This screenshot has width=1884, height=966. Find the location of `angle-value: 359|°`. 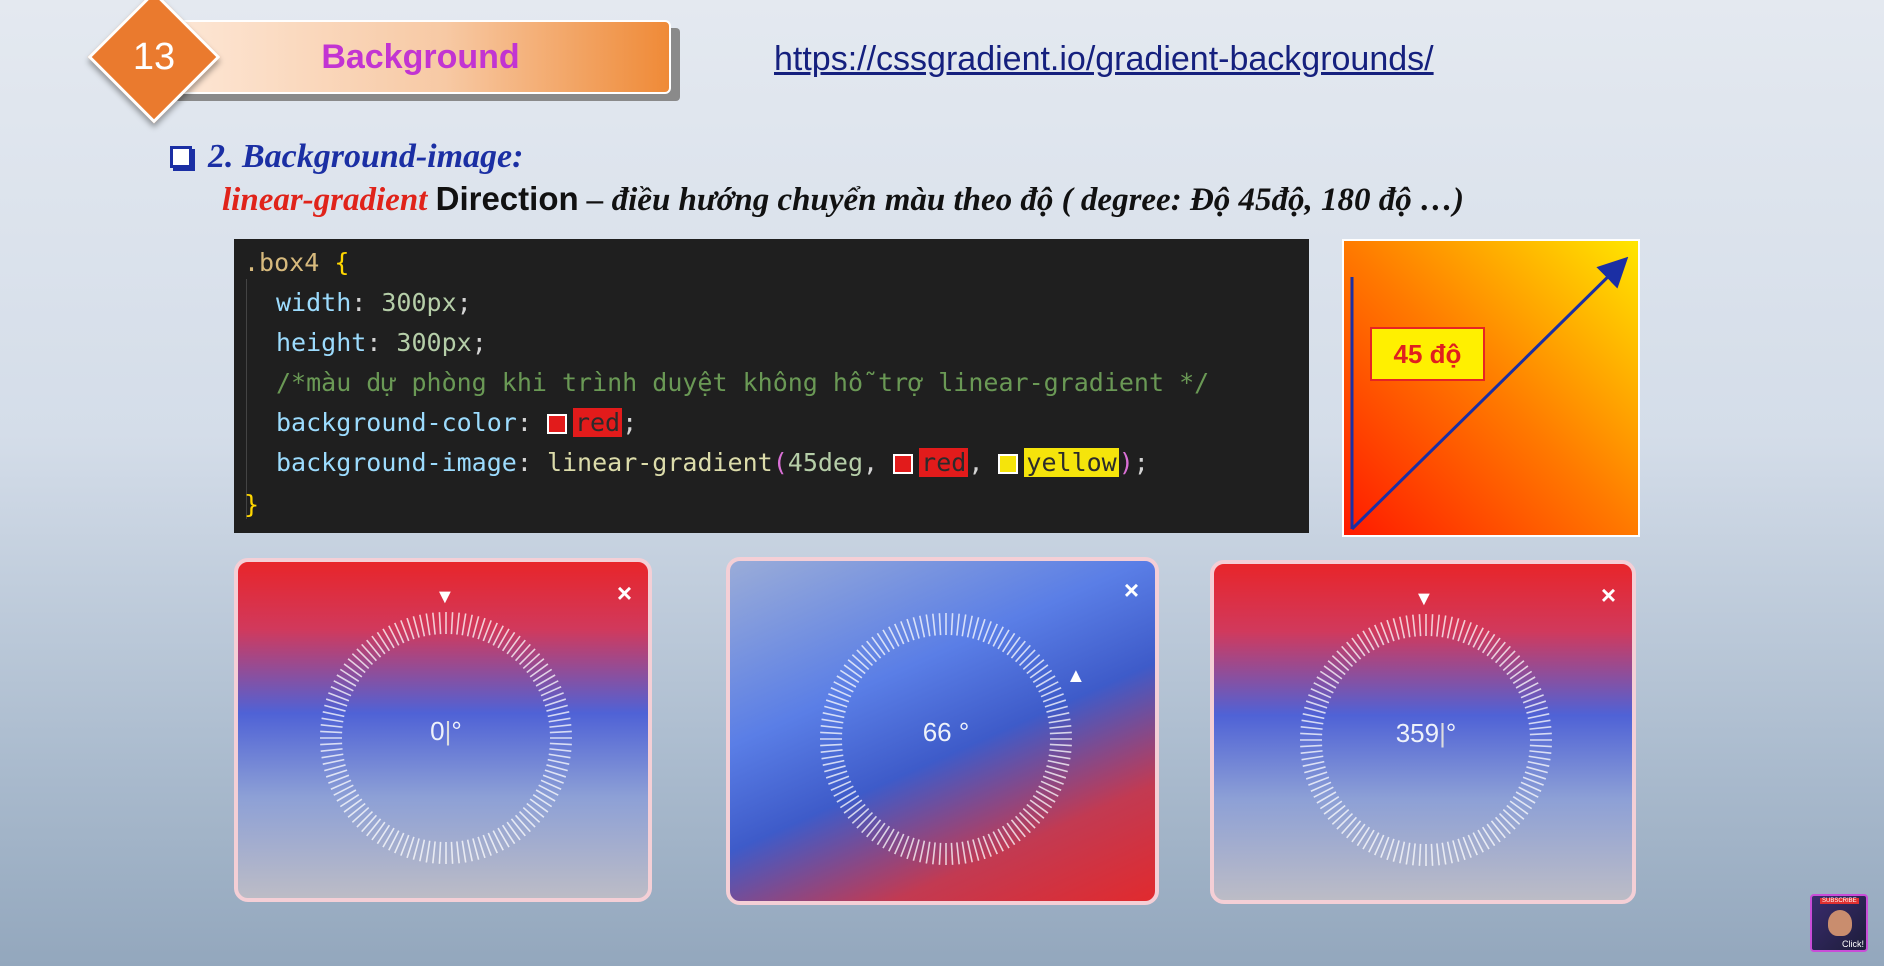

angle-value: 359|° is located at coordinates (1426, 733).